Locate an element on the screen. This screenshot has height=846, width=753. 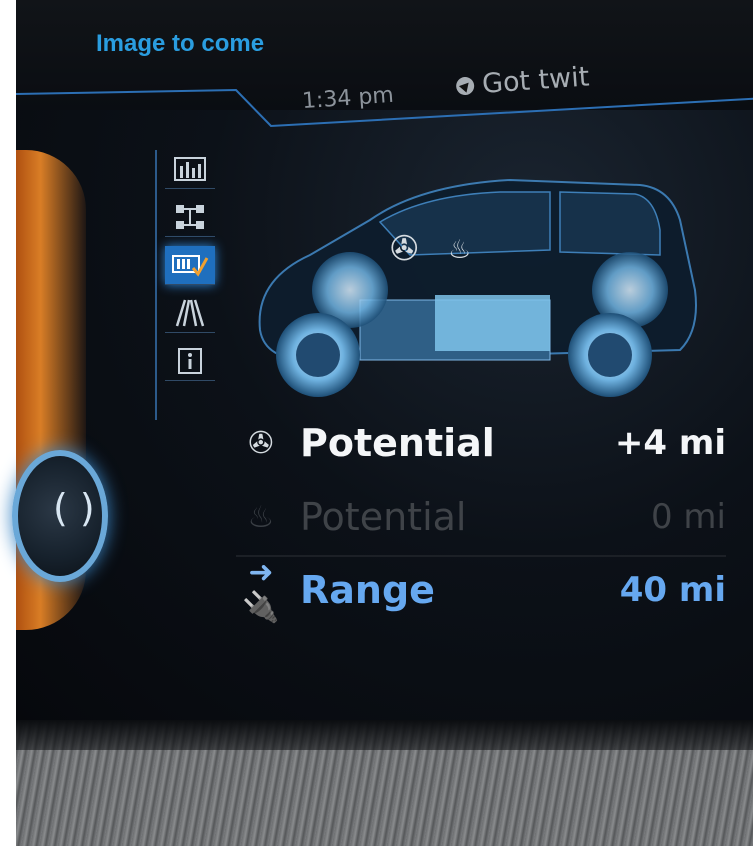
drivetrain-icon is located at coordinates (190, 217).